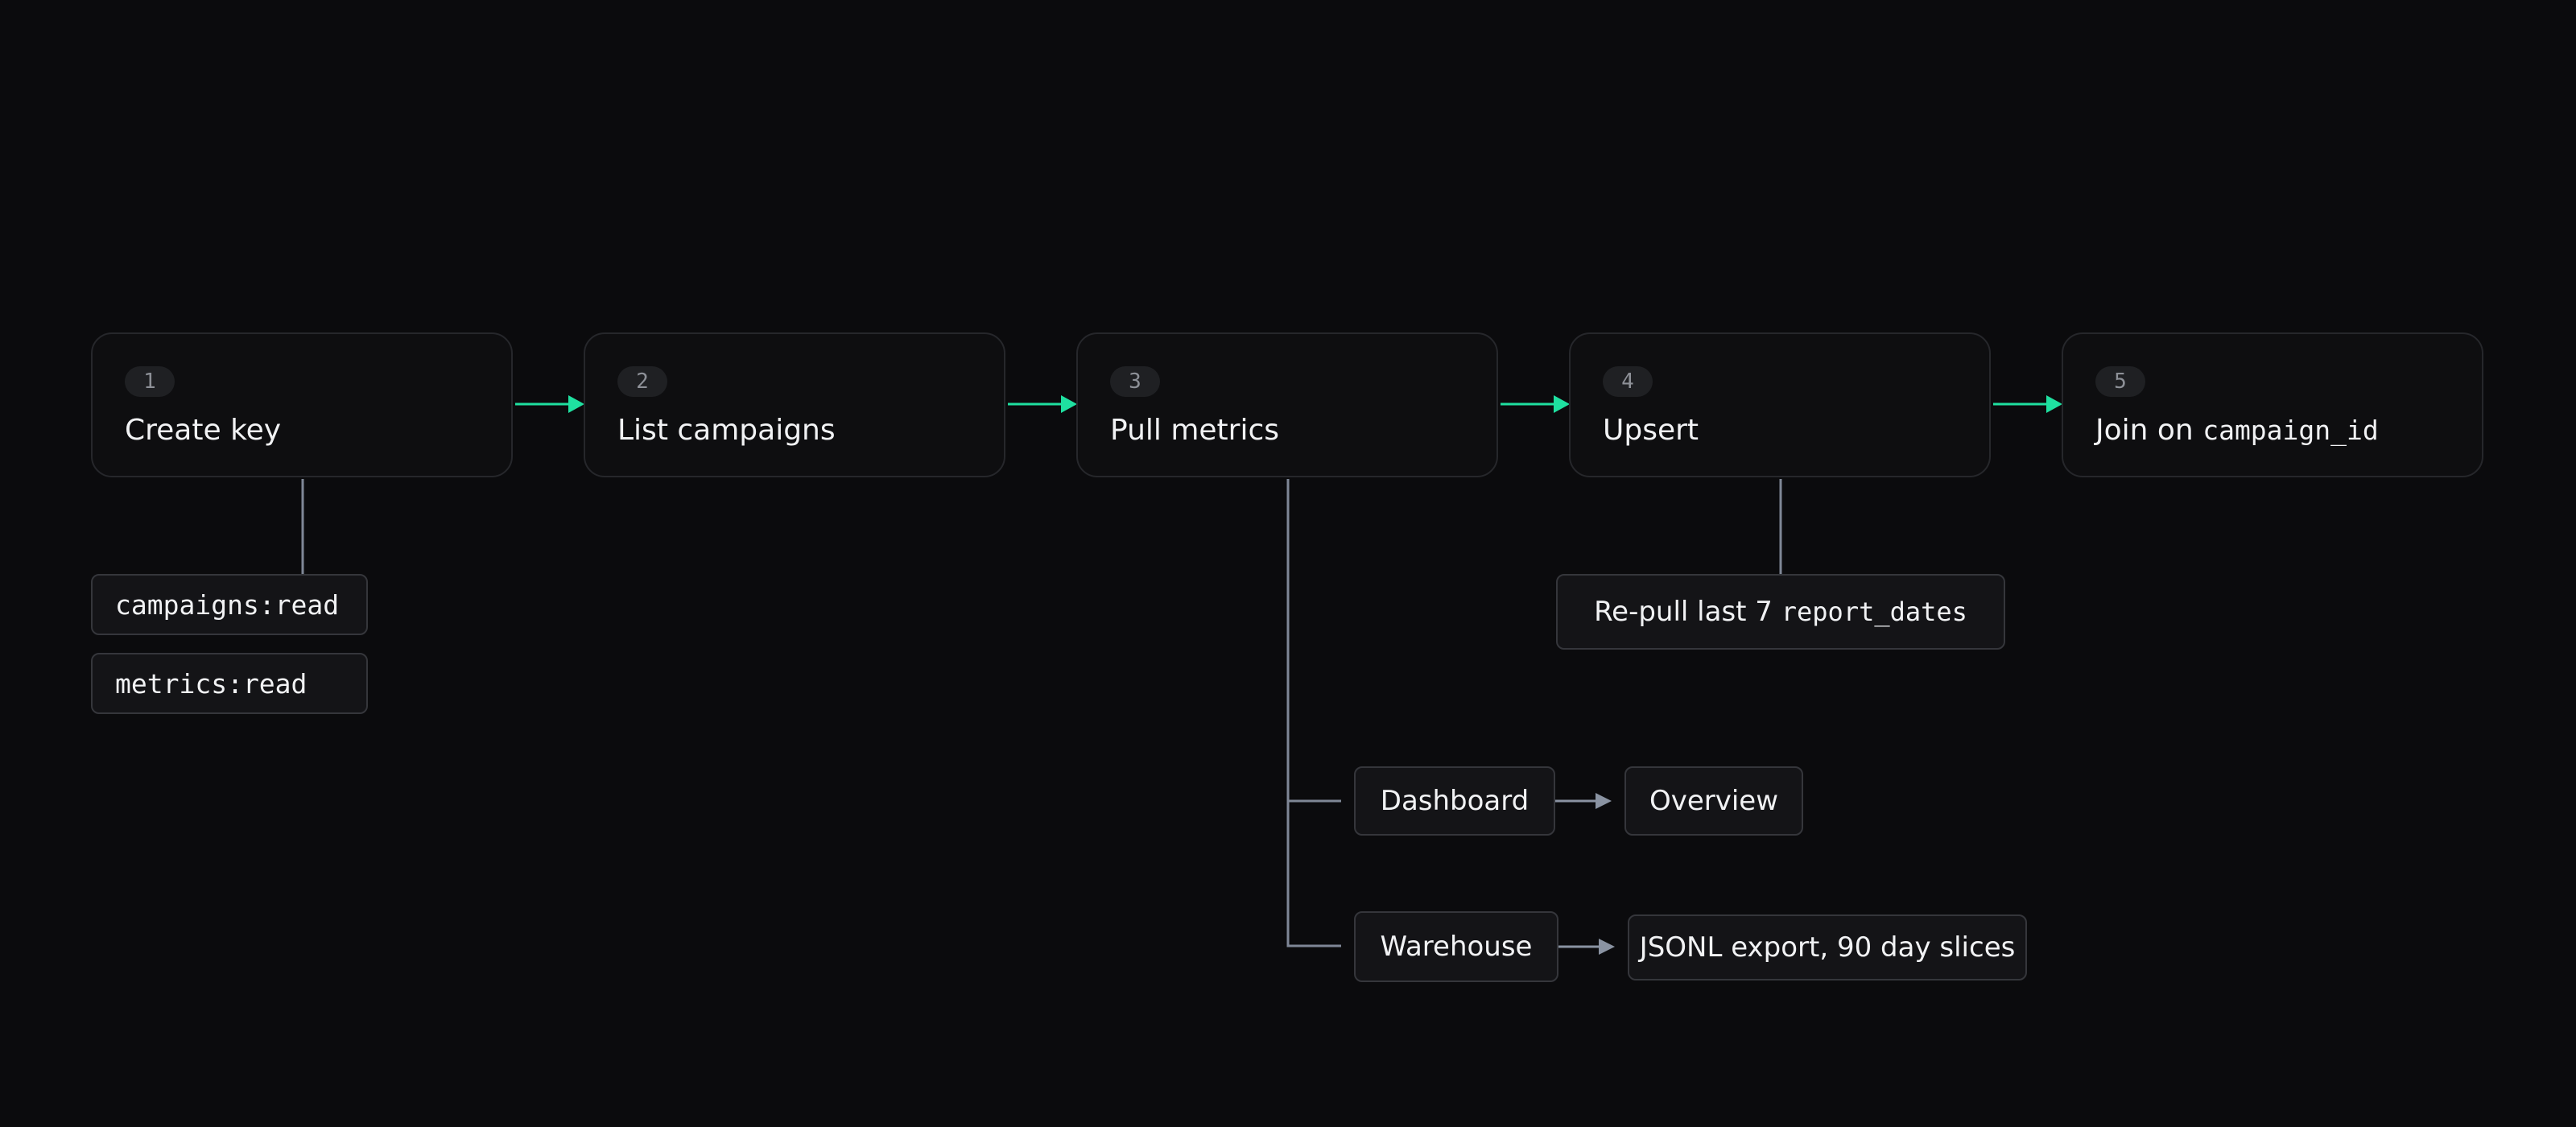 The height and width of the screenshot is (1127, 2576). I want to click on note-prefix: Re-pull last 7, so click(1688, 612).